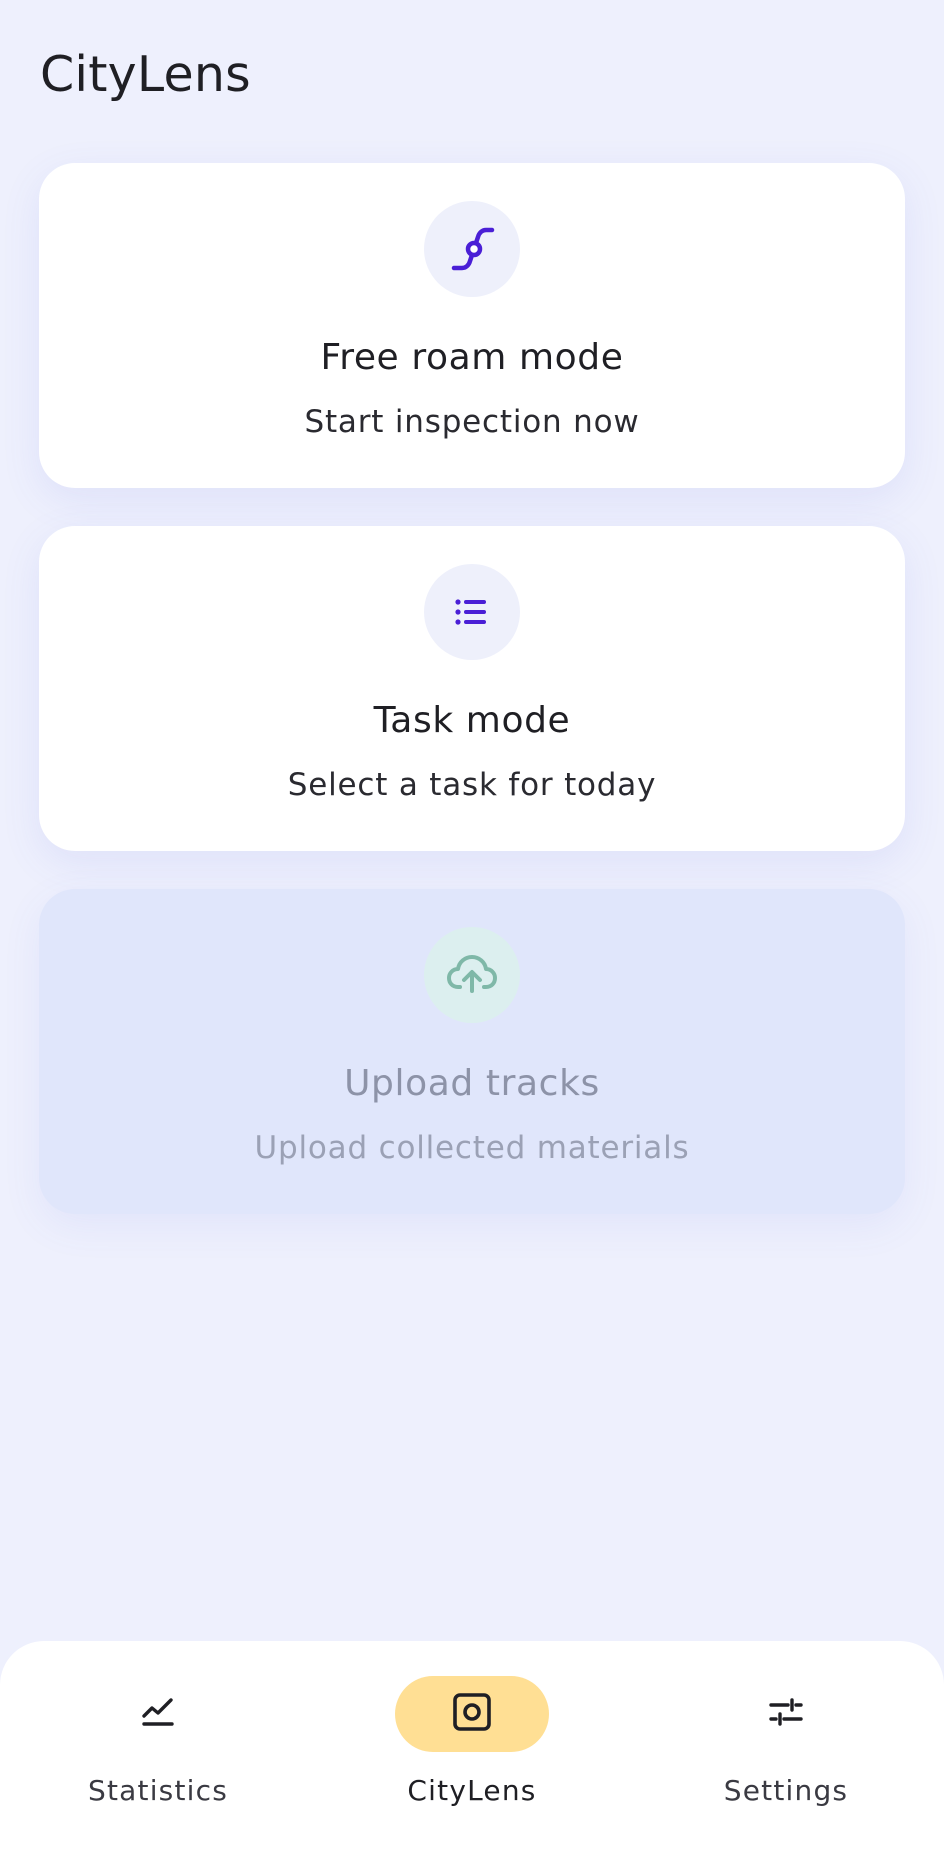 The width and height of the screenshot is (944, 1867). I want to click on bottom-navigation: Statistics CityLens Settings, so click(472, 1754).